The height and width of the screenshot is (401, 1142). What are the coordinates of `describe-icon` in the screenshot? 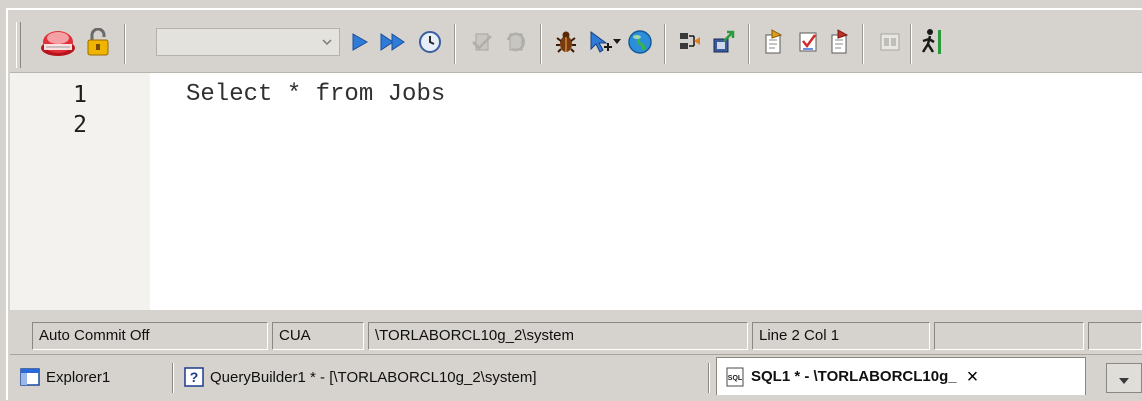 It's located at (840, 42).